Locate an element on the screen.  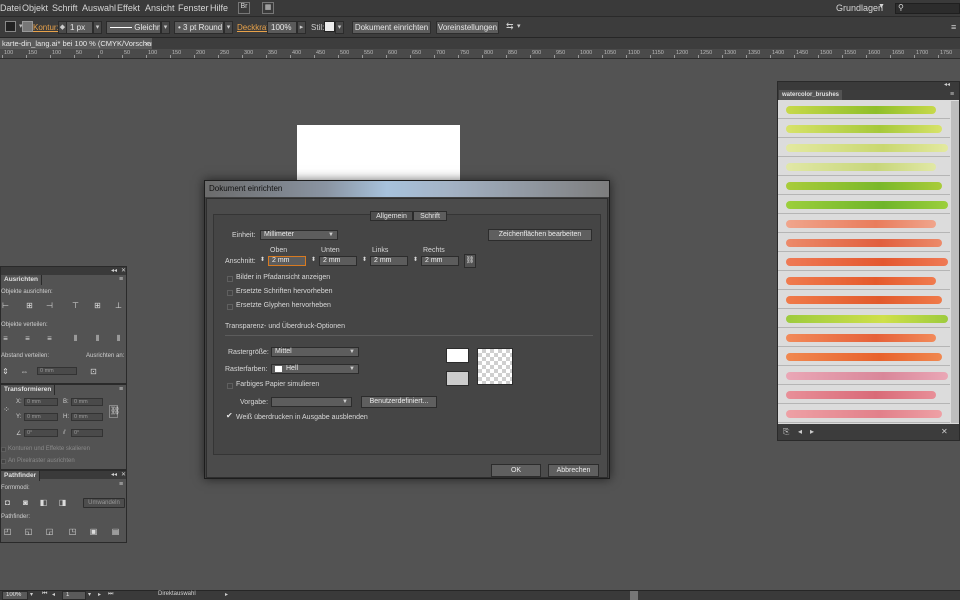
intersect-icon: ◧ is located at coordinates (43, 502).